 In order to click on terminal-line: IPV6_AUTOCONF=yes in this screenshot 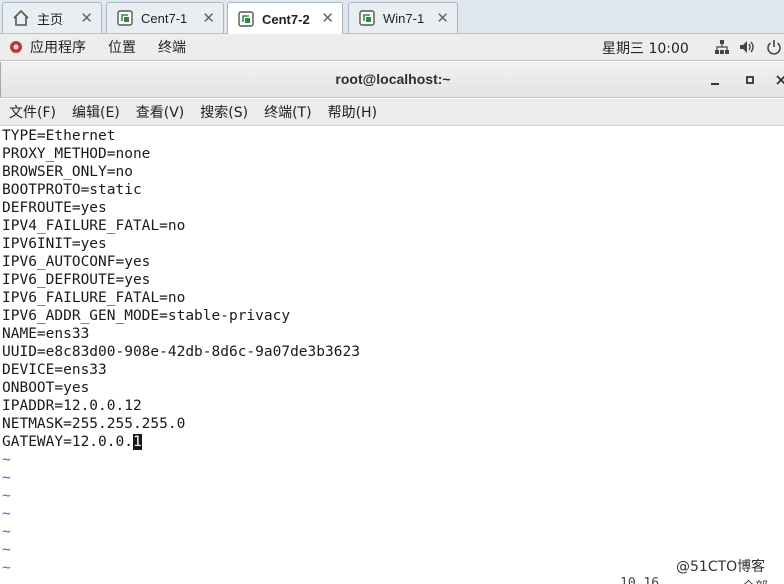, I will do `click(76, 262)`.